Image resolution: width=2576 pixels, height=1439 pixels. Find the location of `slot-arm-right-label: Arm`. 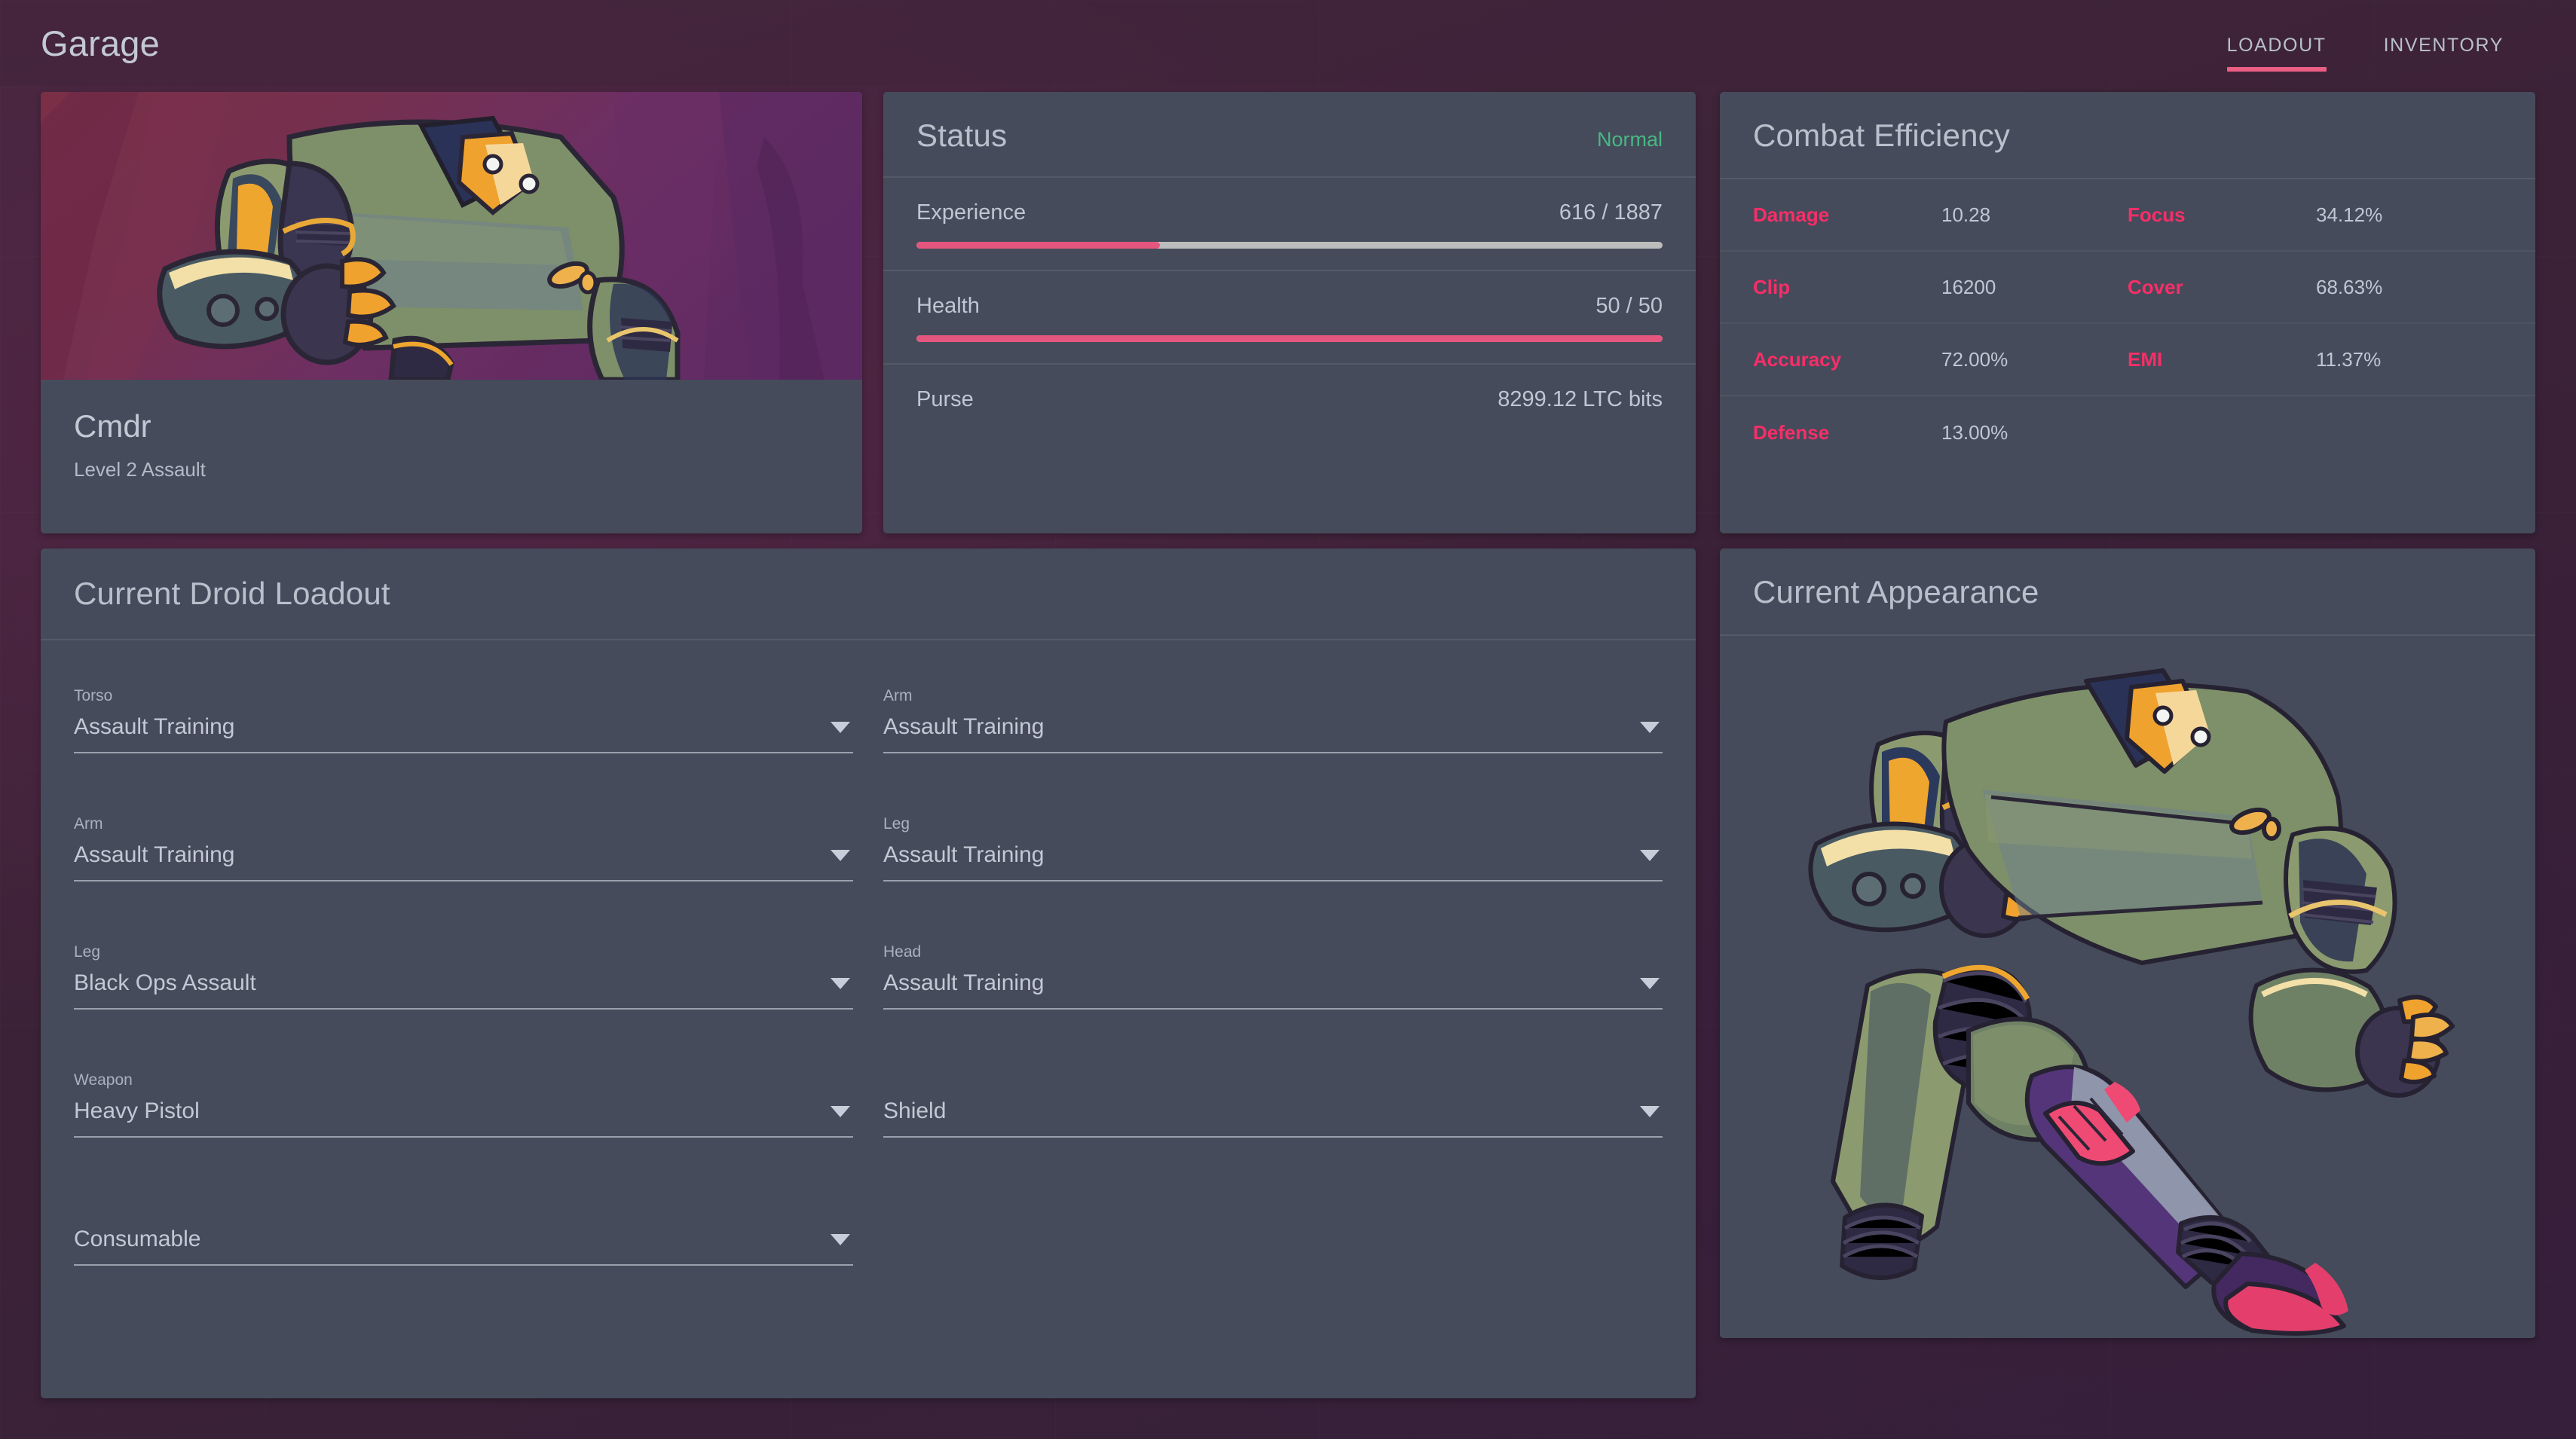

slot-arm-right-label: Arm is located at coordinates (898, 695).